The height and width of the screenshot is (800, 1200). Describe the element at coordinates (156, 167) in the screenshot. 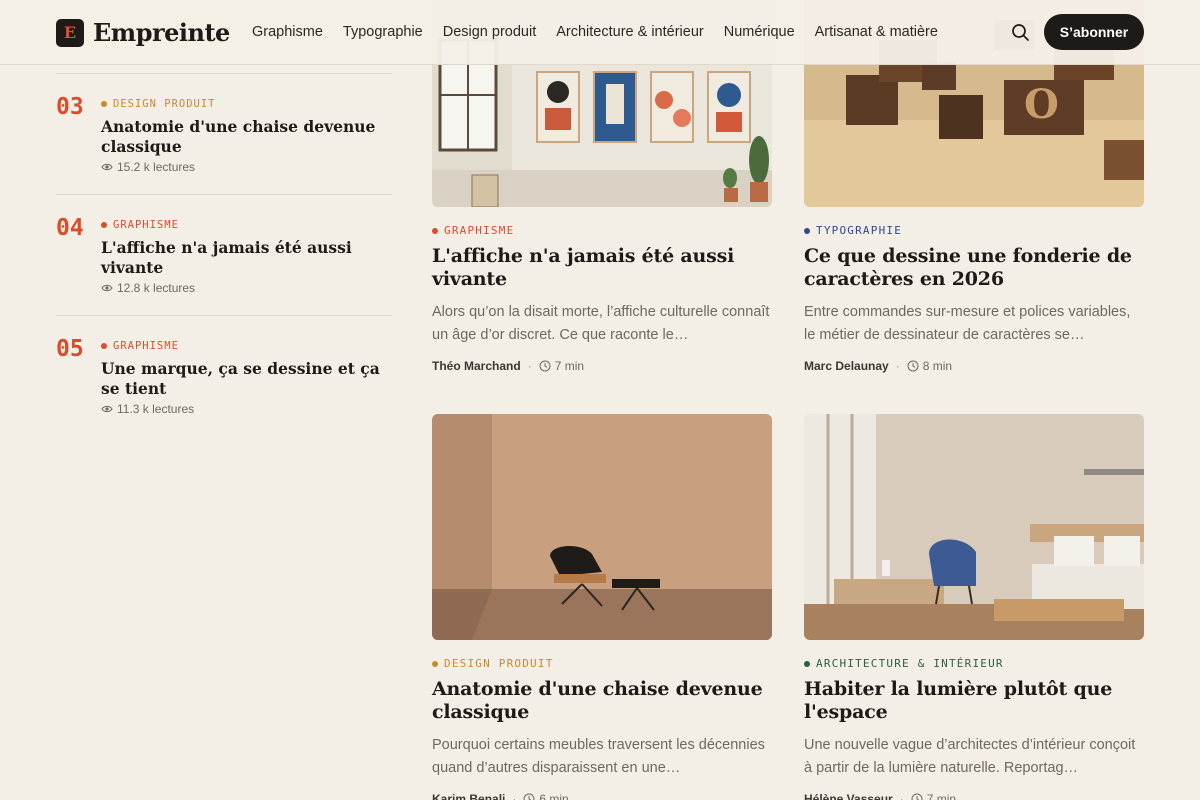

I see `read-count-label: 15.2 k lectures` at that location.